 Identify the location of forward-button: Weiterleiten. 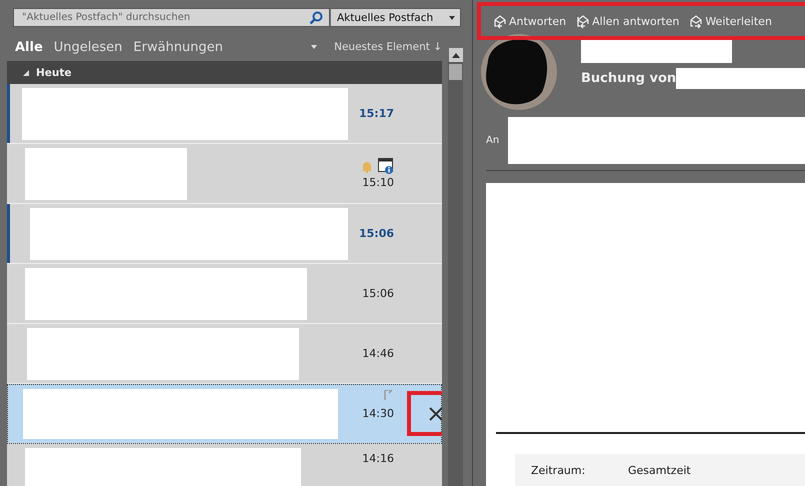
(730, 21).